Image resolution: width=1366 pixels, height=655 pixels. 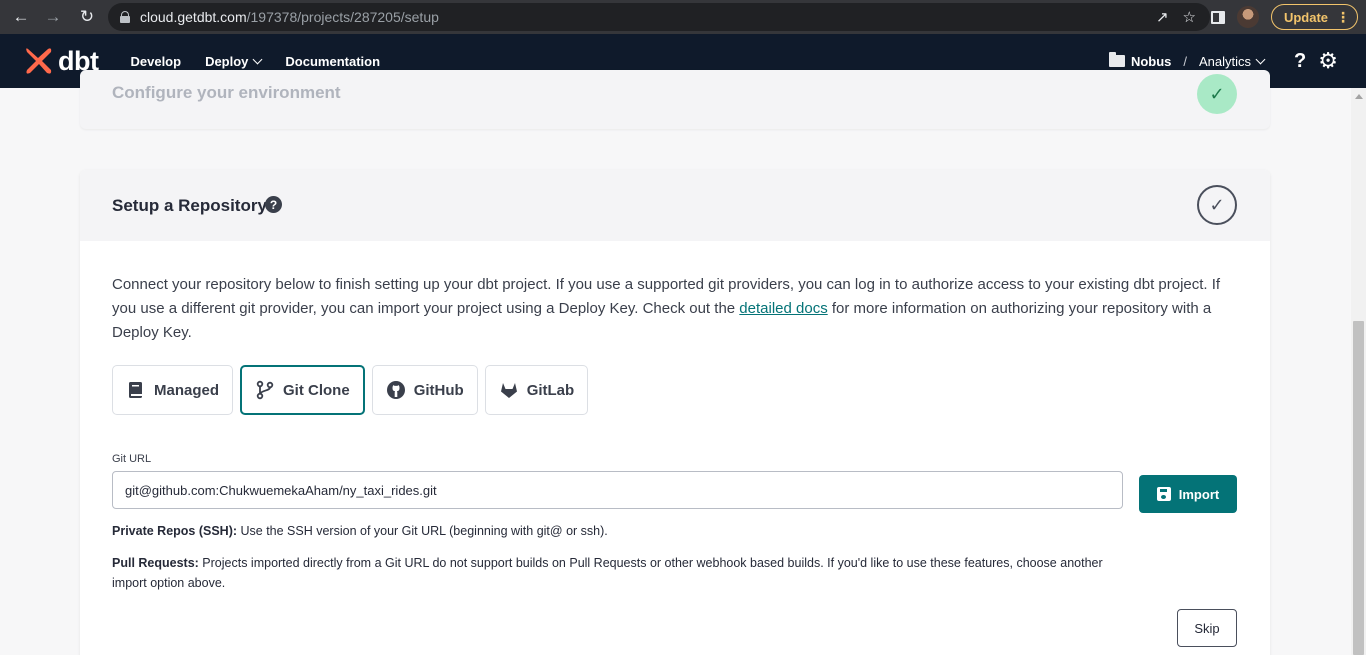 What do you see at coordinates (234, 61) in the screenshot?
I see `nav-deploy: Deploy` at bounding box center [234, 61].